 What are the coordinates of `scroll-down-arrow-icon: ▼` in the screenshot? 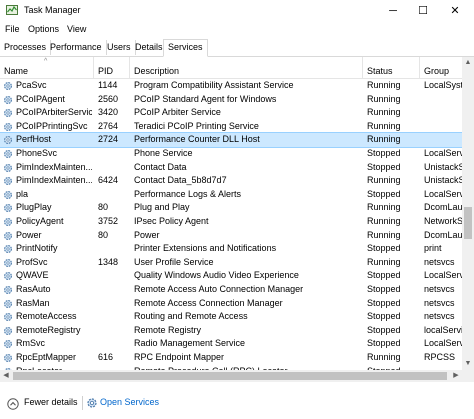 It's located at (468, 364).